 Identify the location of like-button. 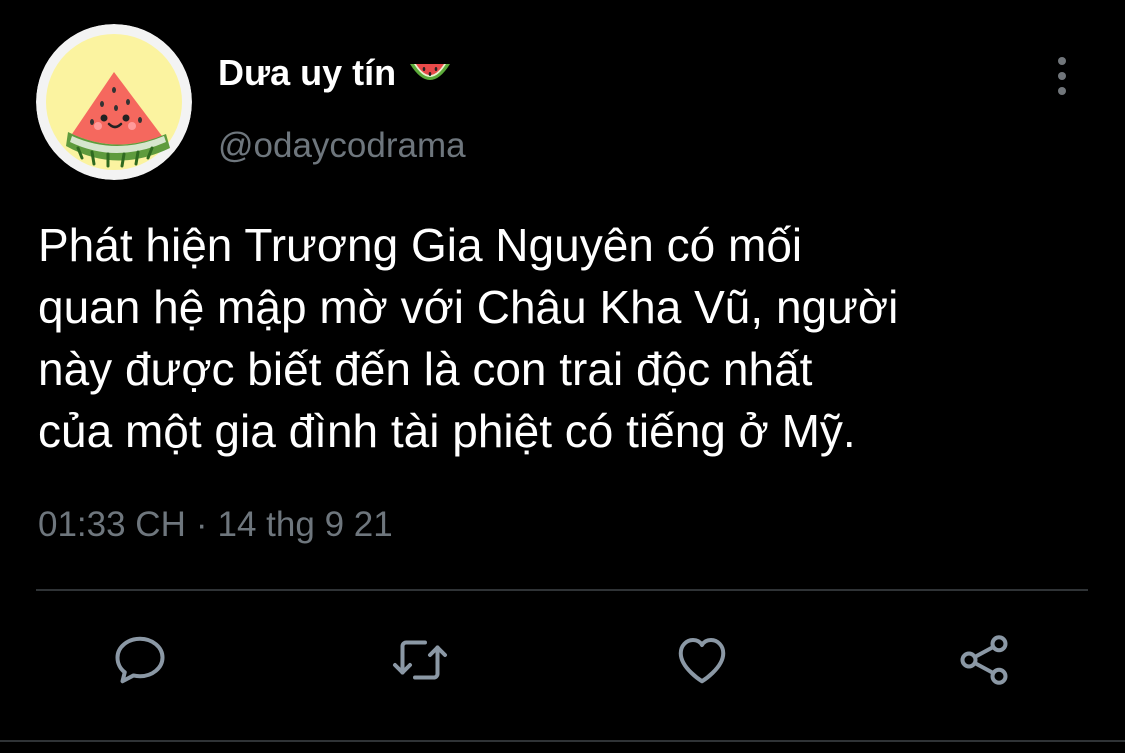
(702, 660).